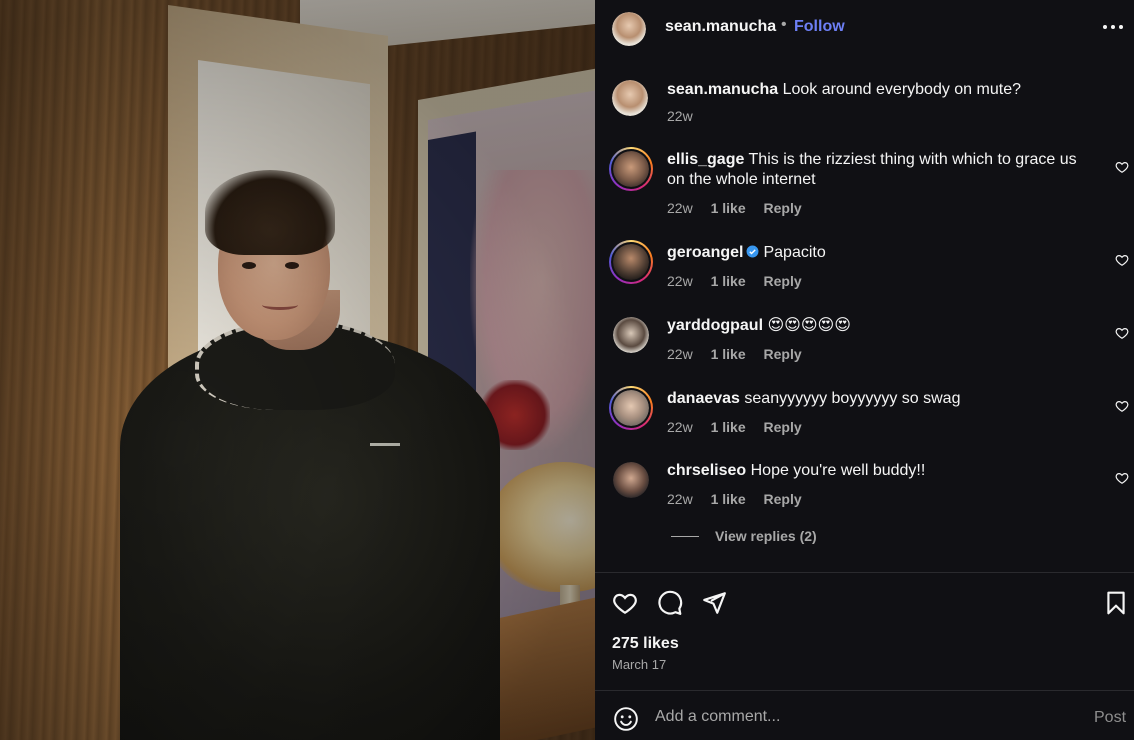 This screenshot has height=740, width=1134. I want to click on comment-icon, so click(670, 603).